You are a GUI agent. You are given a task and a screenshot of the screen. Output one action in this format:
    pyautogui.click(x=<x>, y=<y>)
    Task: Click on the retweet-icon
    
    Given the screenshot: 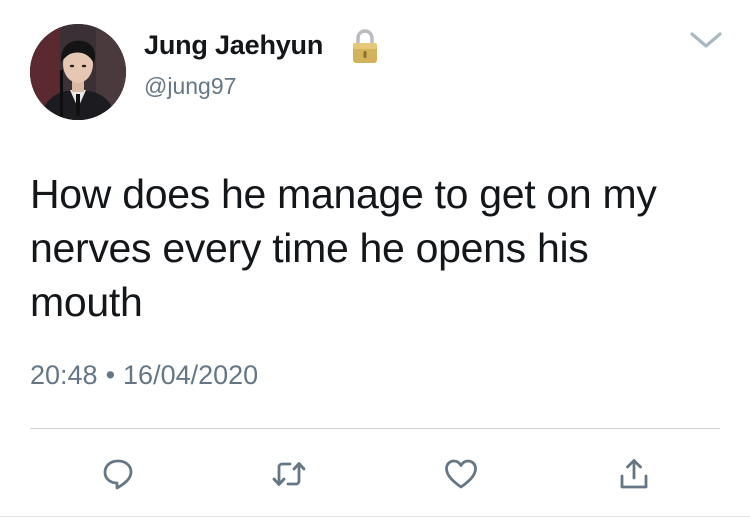 What is the action you would take?
    pyautogui.click(x=289, y=474)
    